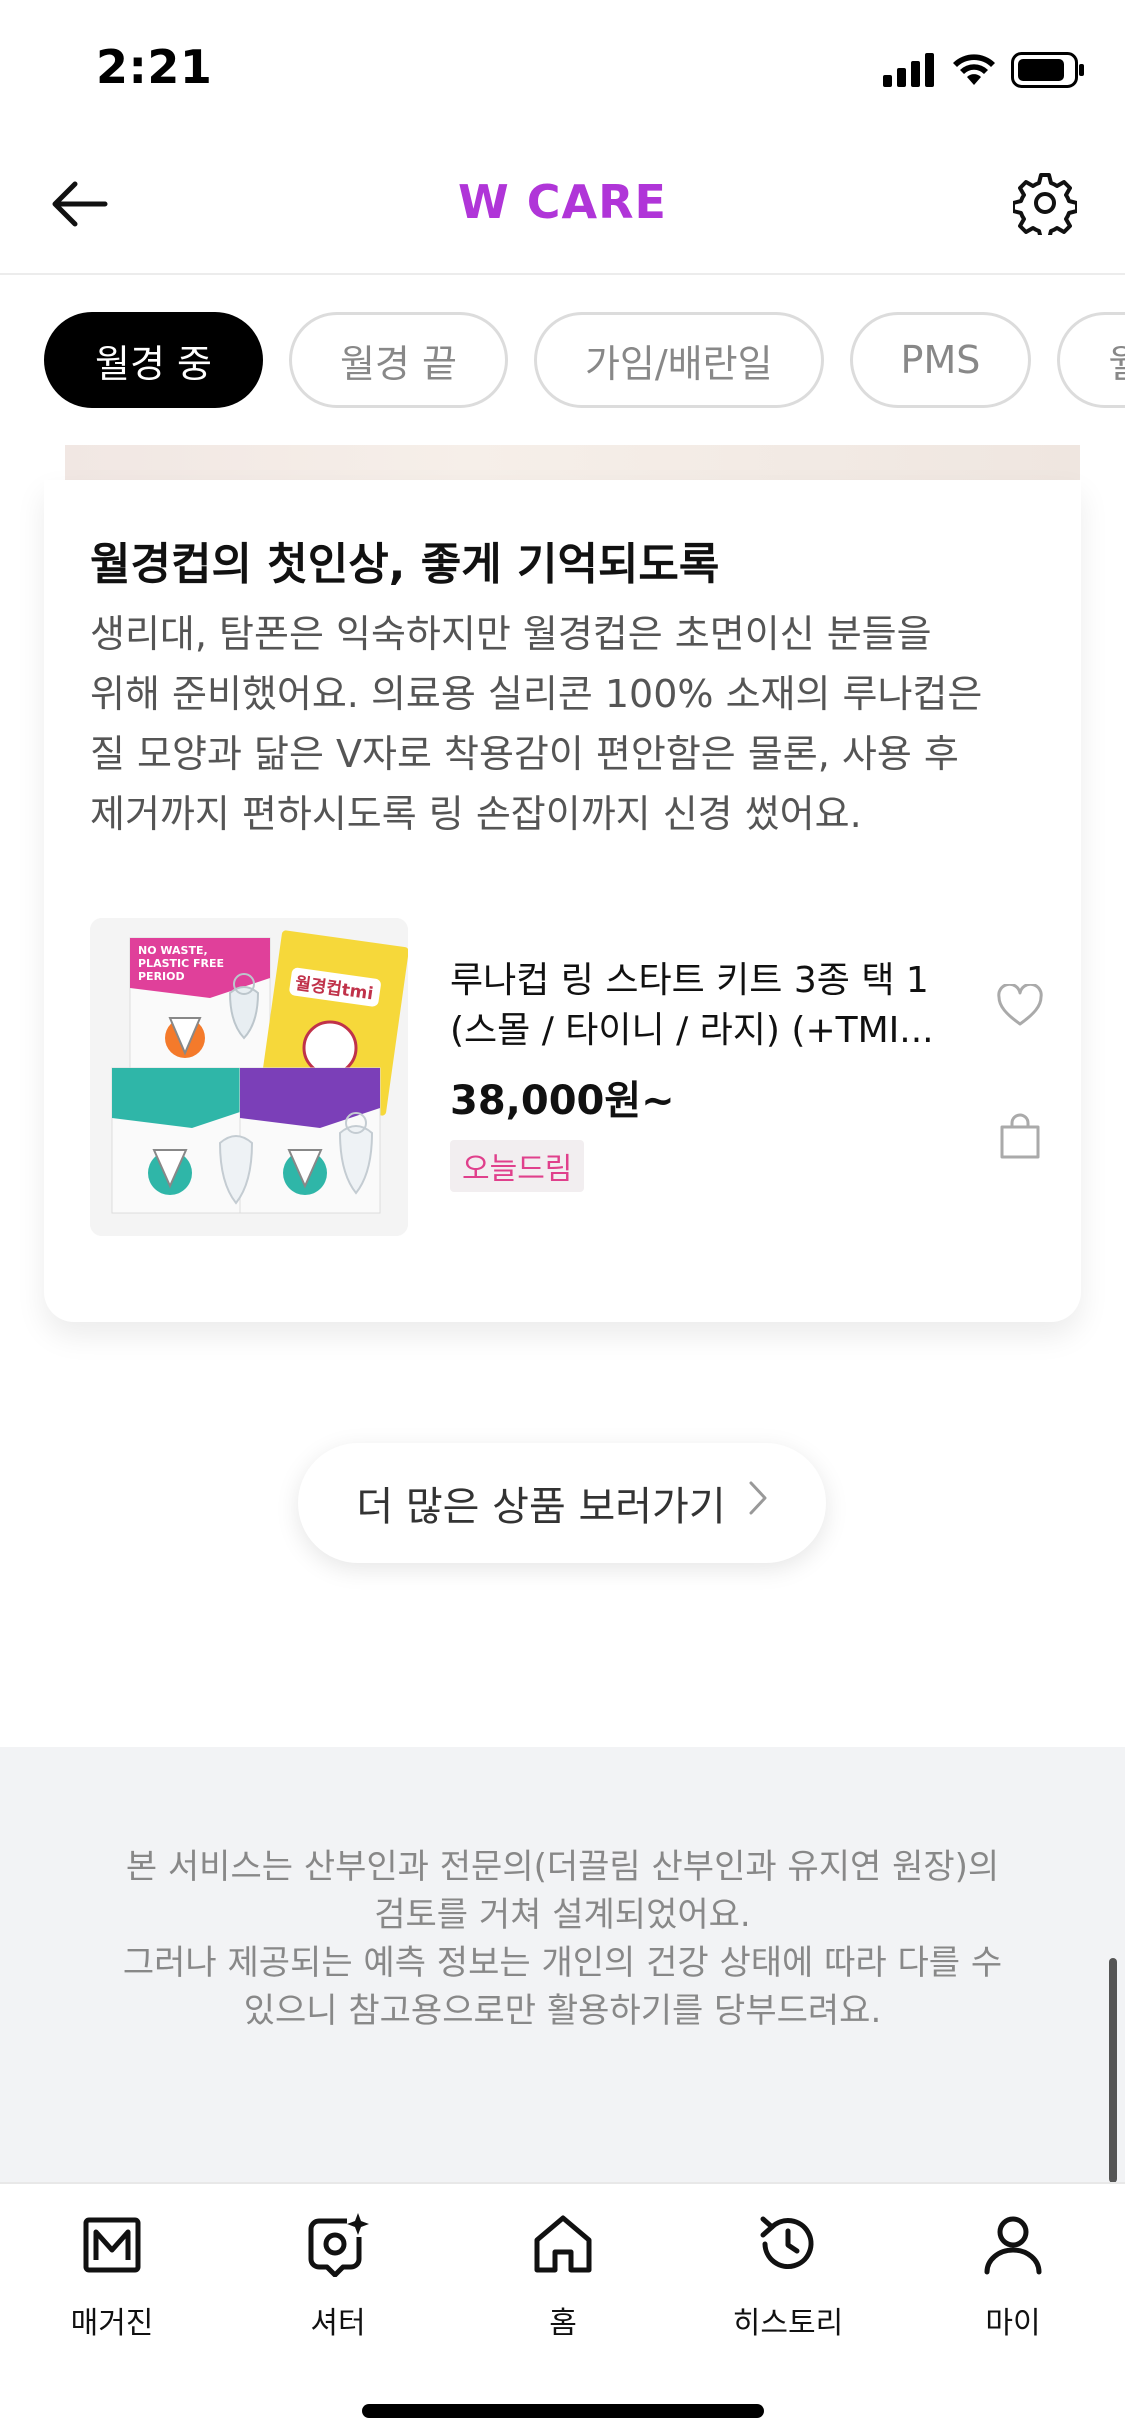 This screenshot has height=2436, width=1125. Describe the element at coordinates (563, 2244) in the screenshot. I see `home-icon` at that location.